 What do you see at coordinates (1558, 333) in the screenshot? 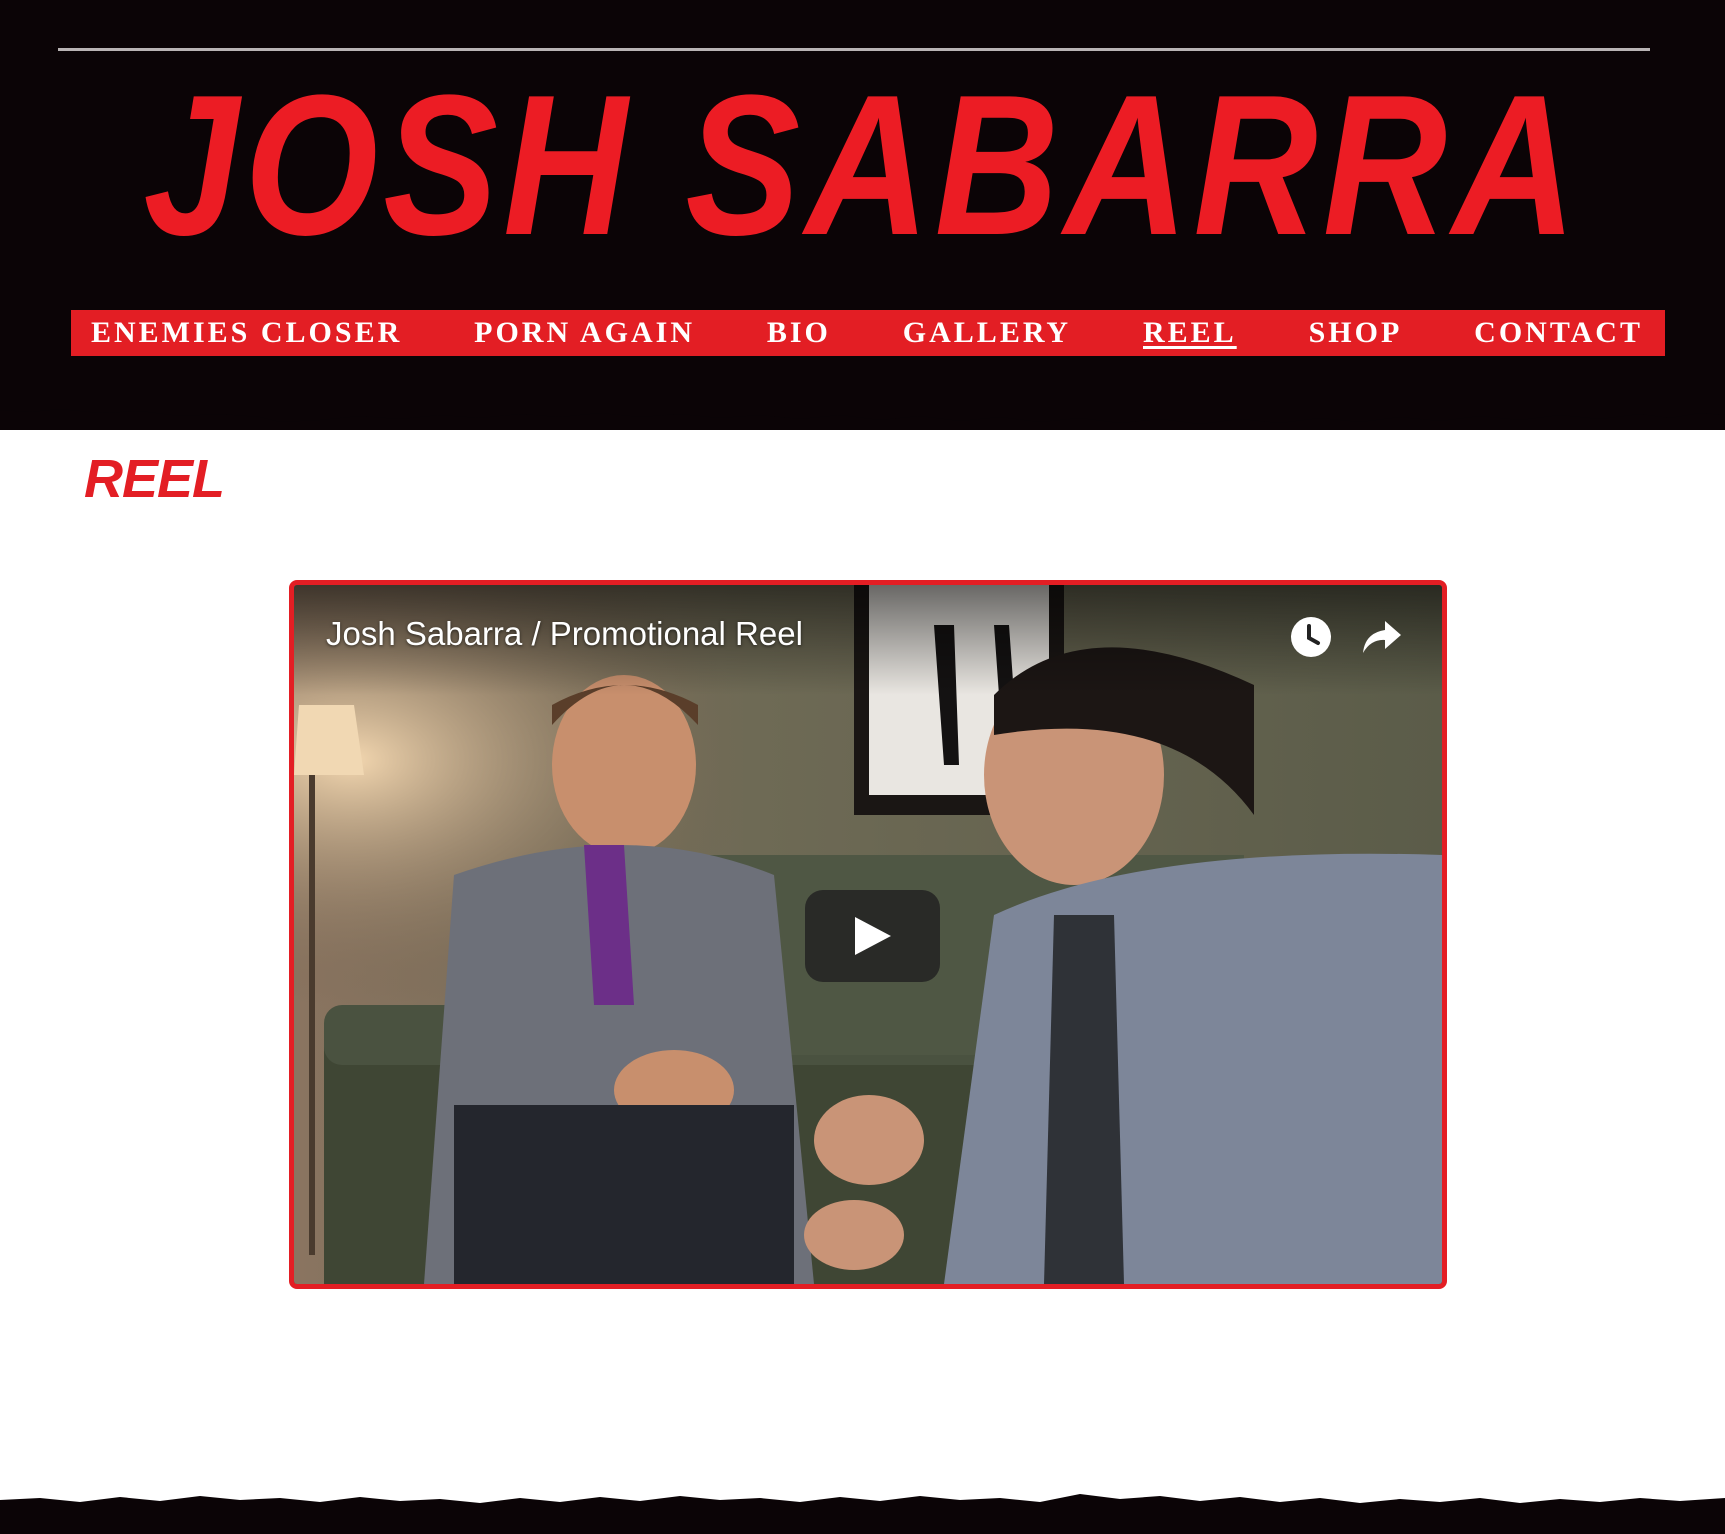
I see `nav-item-contact: CONTACT` at bounding box center [1558, 333].